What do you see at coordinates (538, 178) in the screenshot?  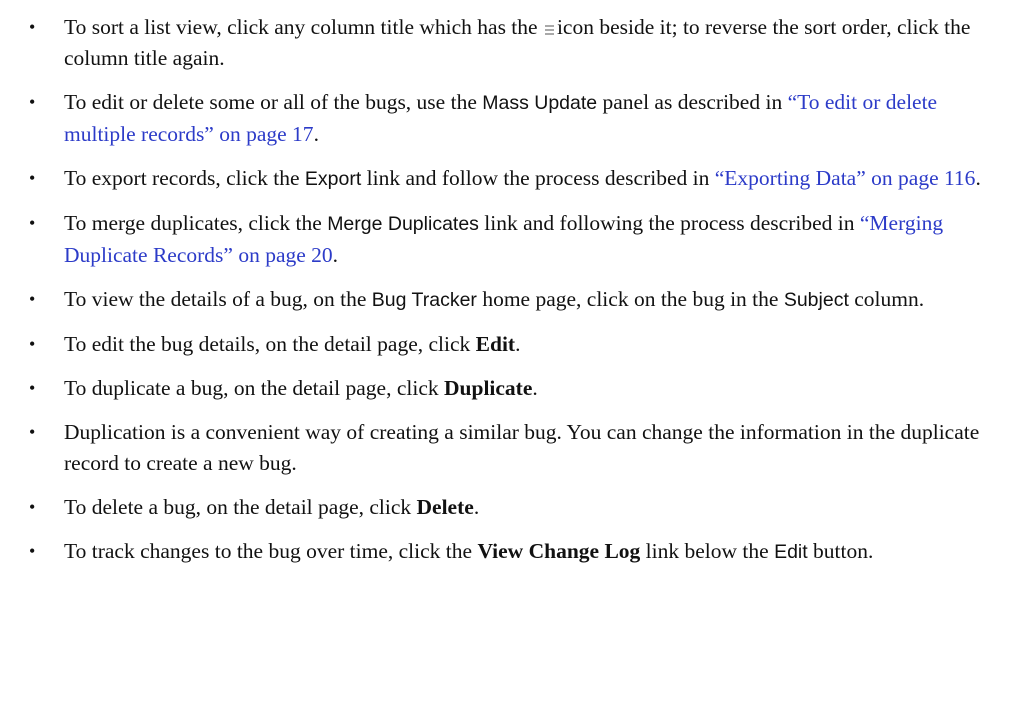 I see `item-text: link and follow the process described in` at bounding box center [538, 178].